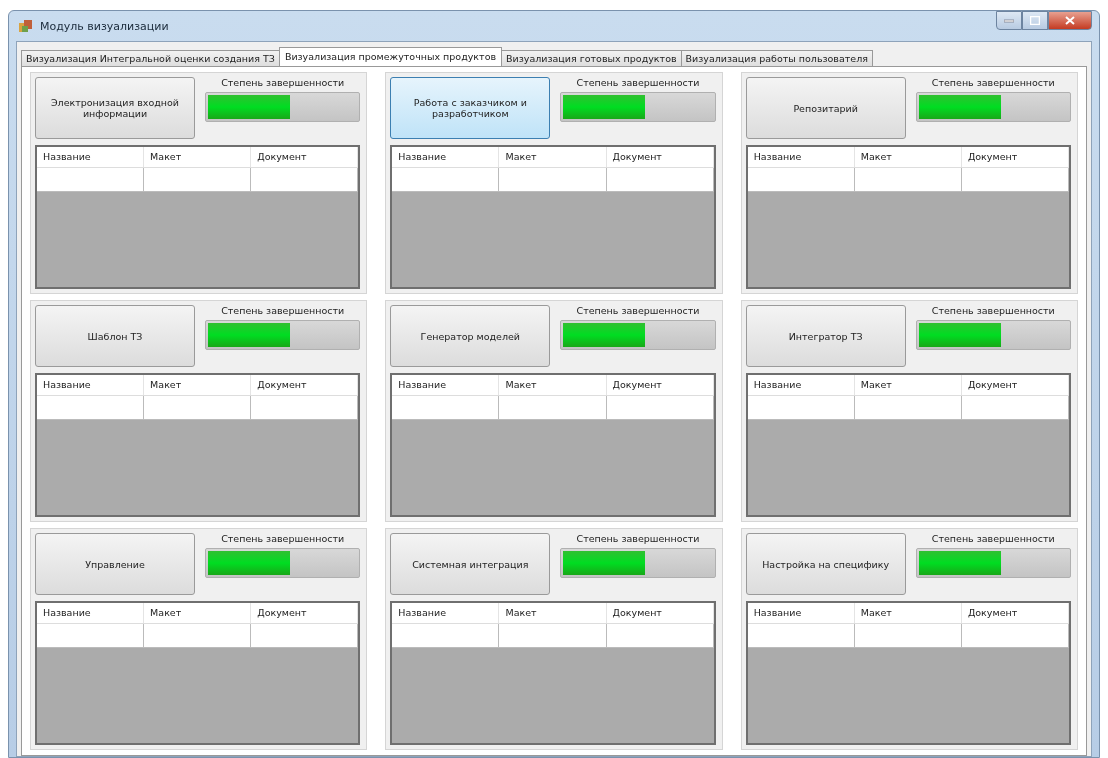 The height and width of the screenshot is (758, 1108). What do you see at coordinates (825, 108) in the screenshot?
I see `module-button: Репозитарий` at bounding box center [825, 108].